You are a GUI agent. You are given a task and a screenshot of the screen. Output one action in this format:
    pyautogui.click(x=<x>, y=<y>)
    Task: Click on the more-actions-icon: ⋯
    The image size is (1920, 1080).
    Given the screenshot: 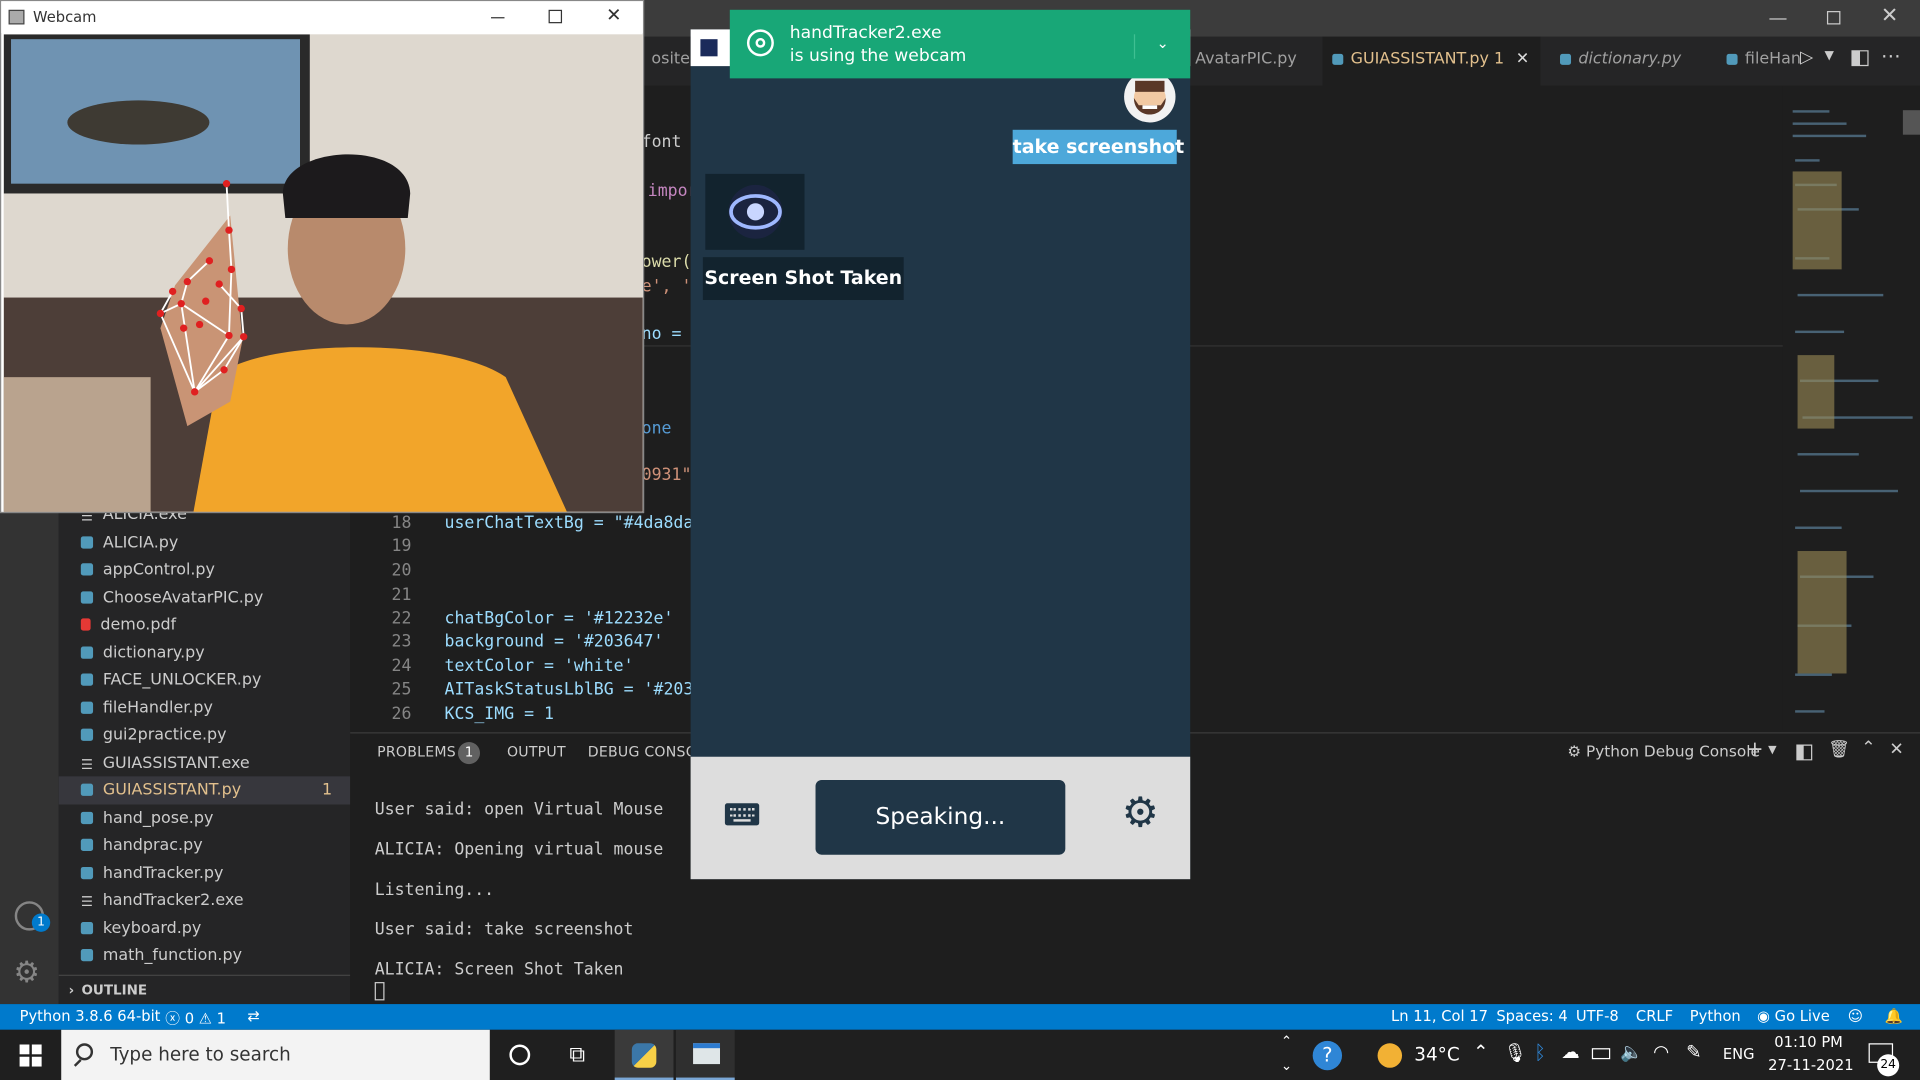 What is the action you would take?
    pyautogui.click(x=1891, y=55)
    